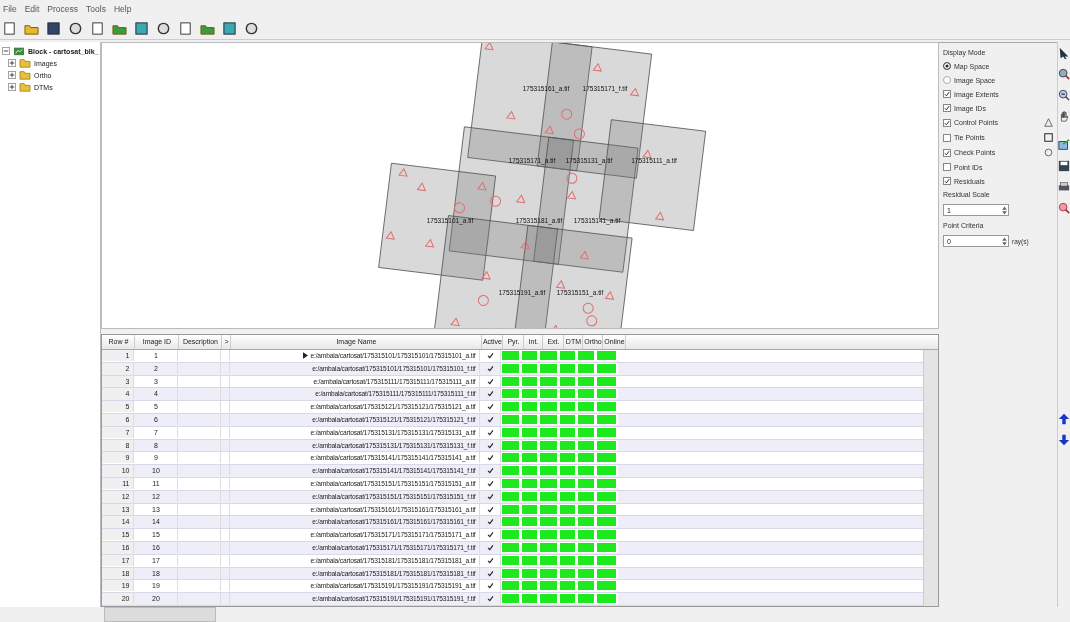 The height and width of the screenshot is (622, 1070). Describe the element at coordinates (1064, 95) in the screenshot. I see `zoom-out-icon` at that location.